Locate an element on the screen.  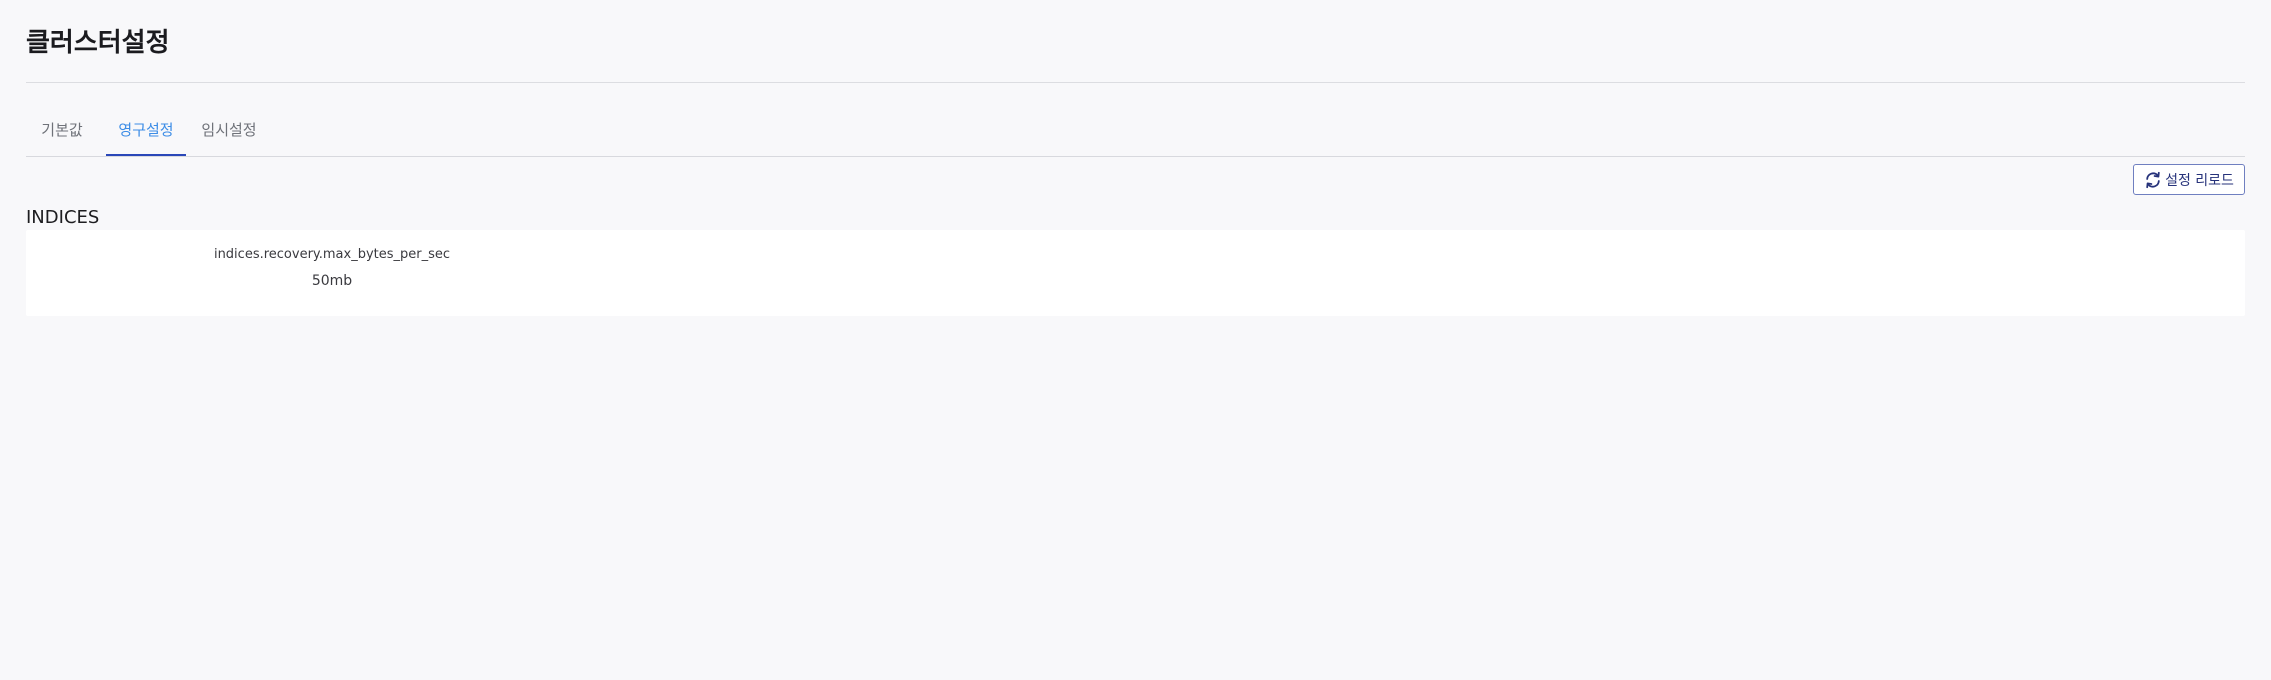
tab-bar: 기본값 영구설정 임시설정 is located at coordinates (1135, 135).